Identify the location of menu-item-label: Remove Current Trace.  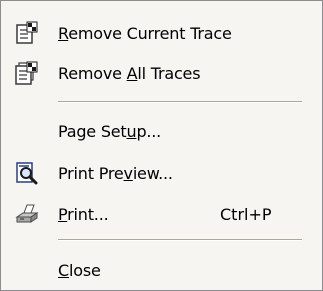
(145, 33).